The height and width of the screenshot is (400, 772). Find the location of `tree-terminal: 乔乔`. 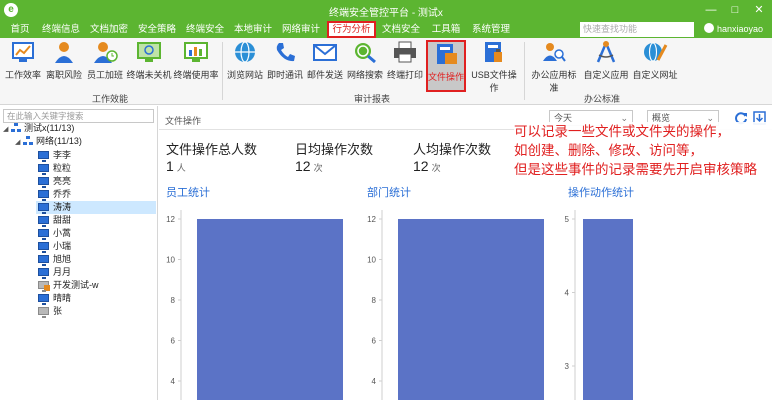

tree-terminal: 乔乔 is located at coordinates (54, 194).